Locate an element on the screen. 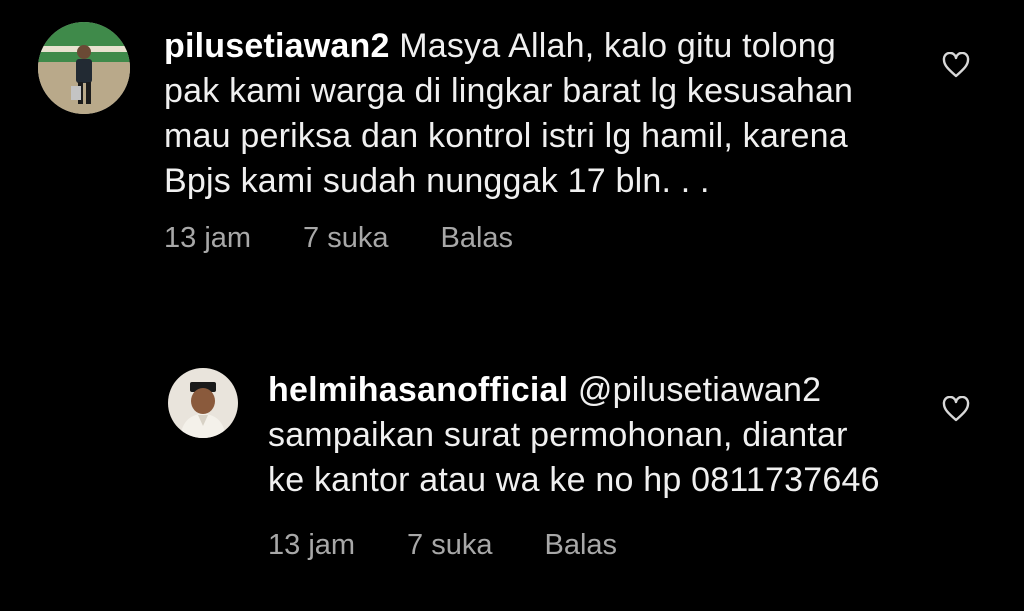  comment-username: pilusetiawan2 is located at coordinates (277, 46).